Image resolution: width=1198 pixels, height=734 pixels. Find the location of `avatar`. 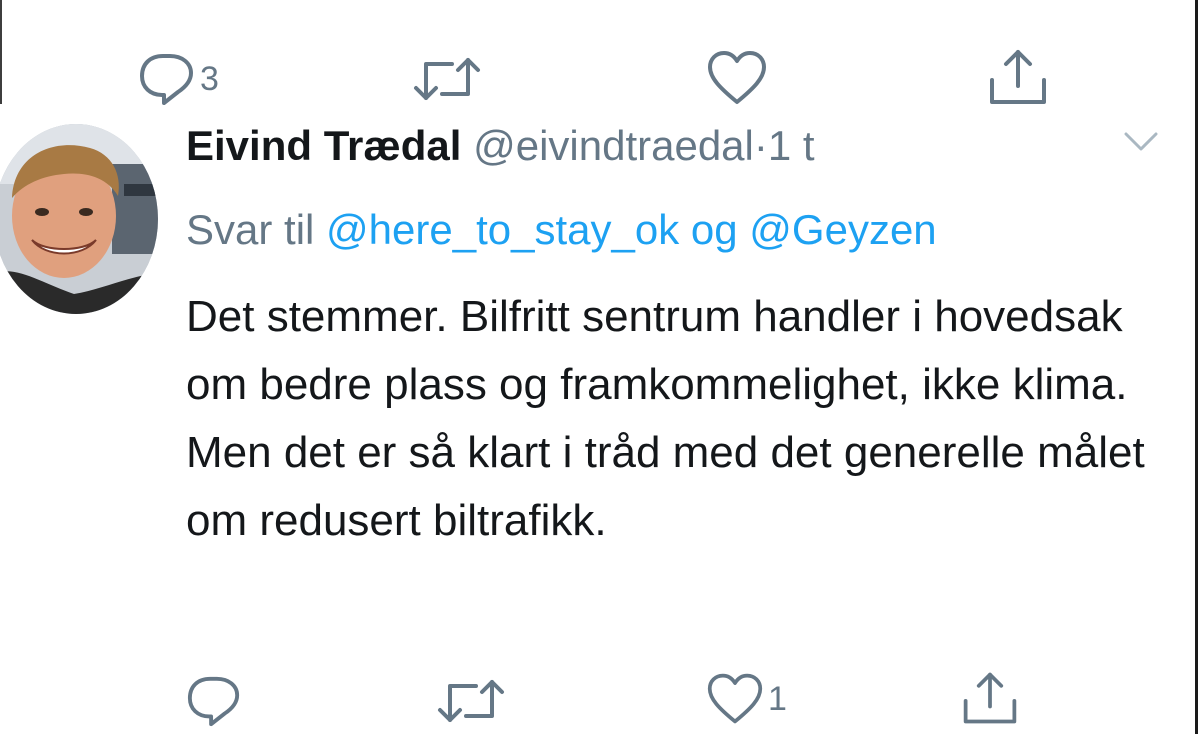

avatar is located at coordinates (79, 219).